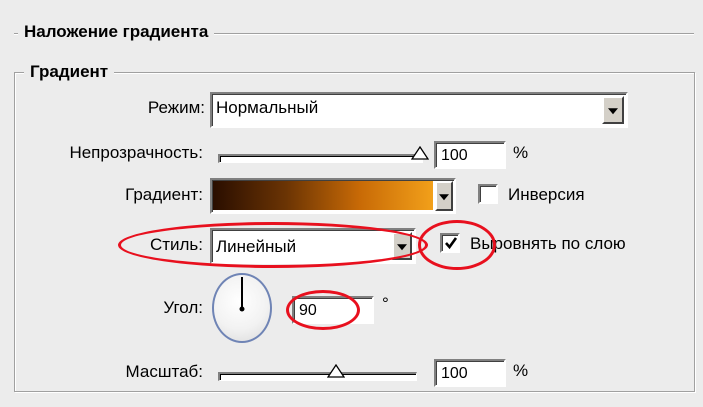  I want to click on style-select: Линейный, so click(313, 246).